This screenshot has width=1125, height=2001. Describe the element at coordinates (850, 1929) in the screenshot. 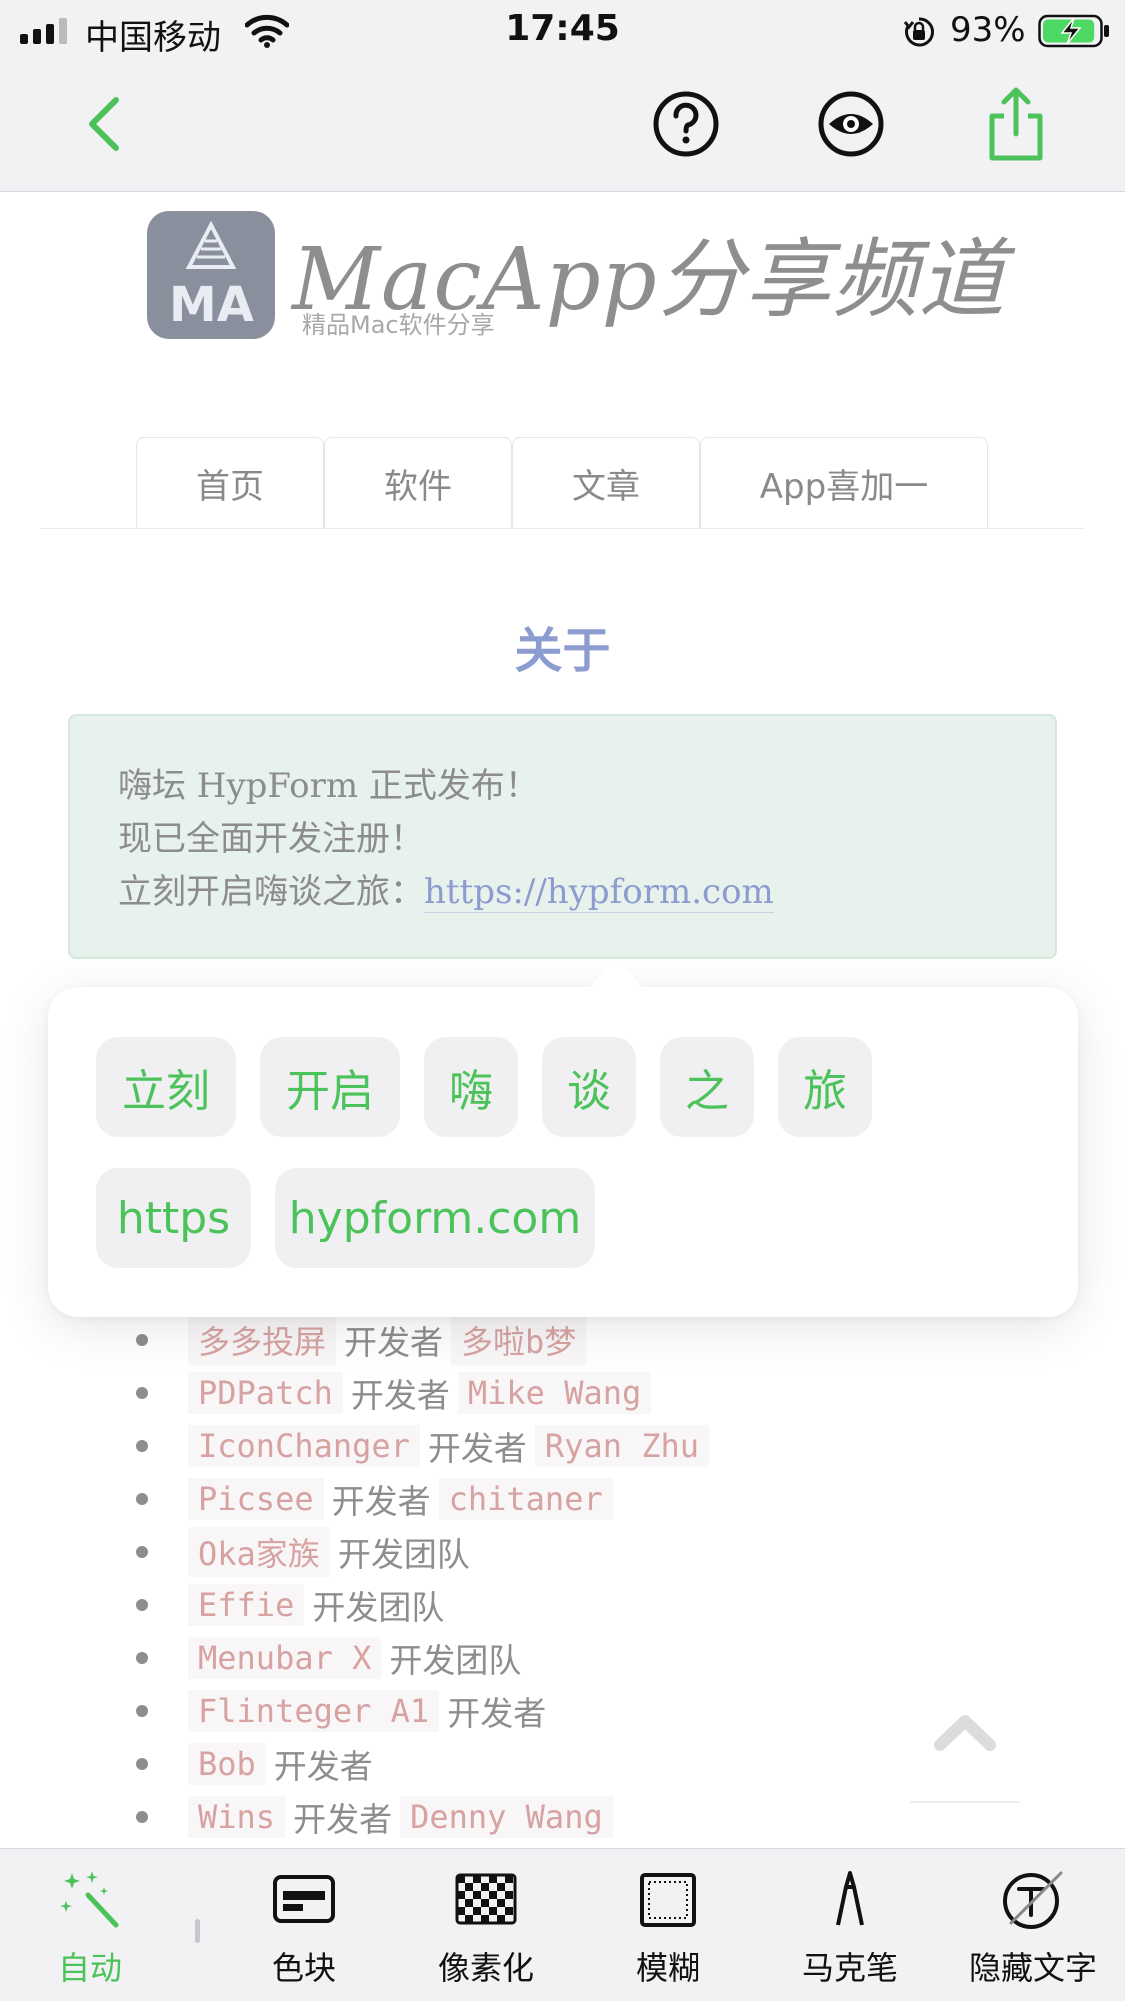

I see `tool-marker: 马克笔` at that location.